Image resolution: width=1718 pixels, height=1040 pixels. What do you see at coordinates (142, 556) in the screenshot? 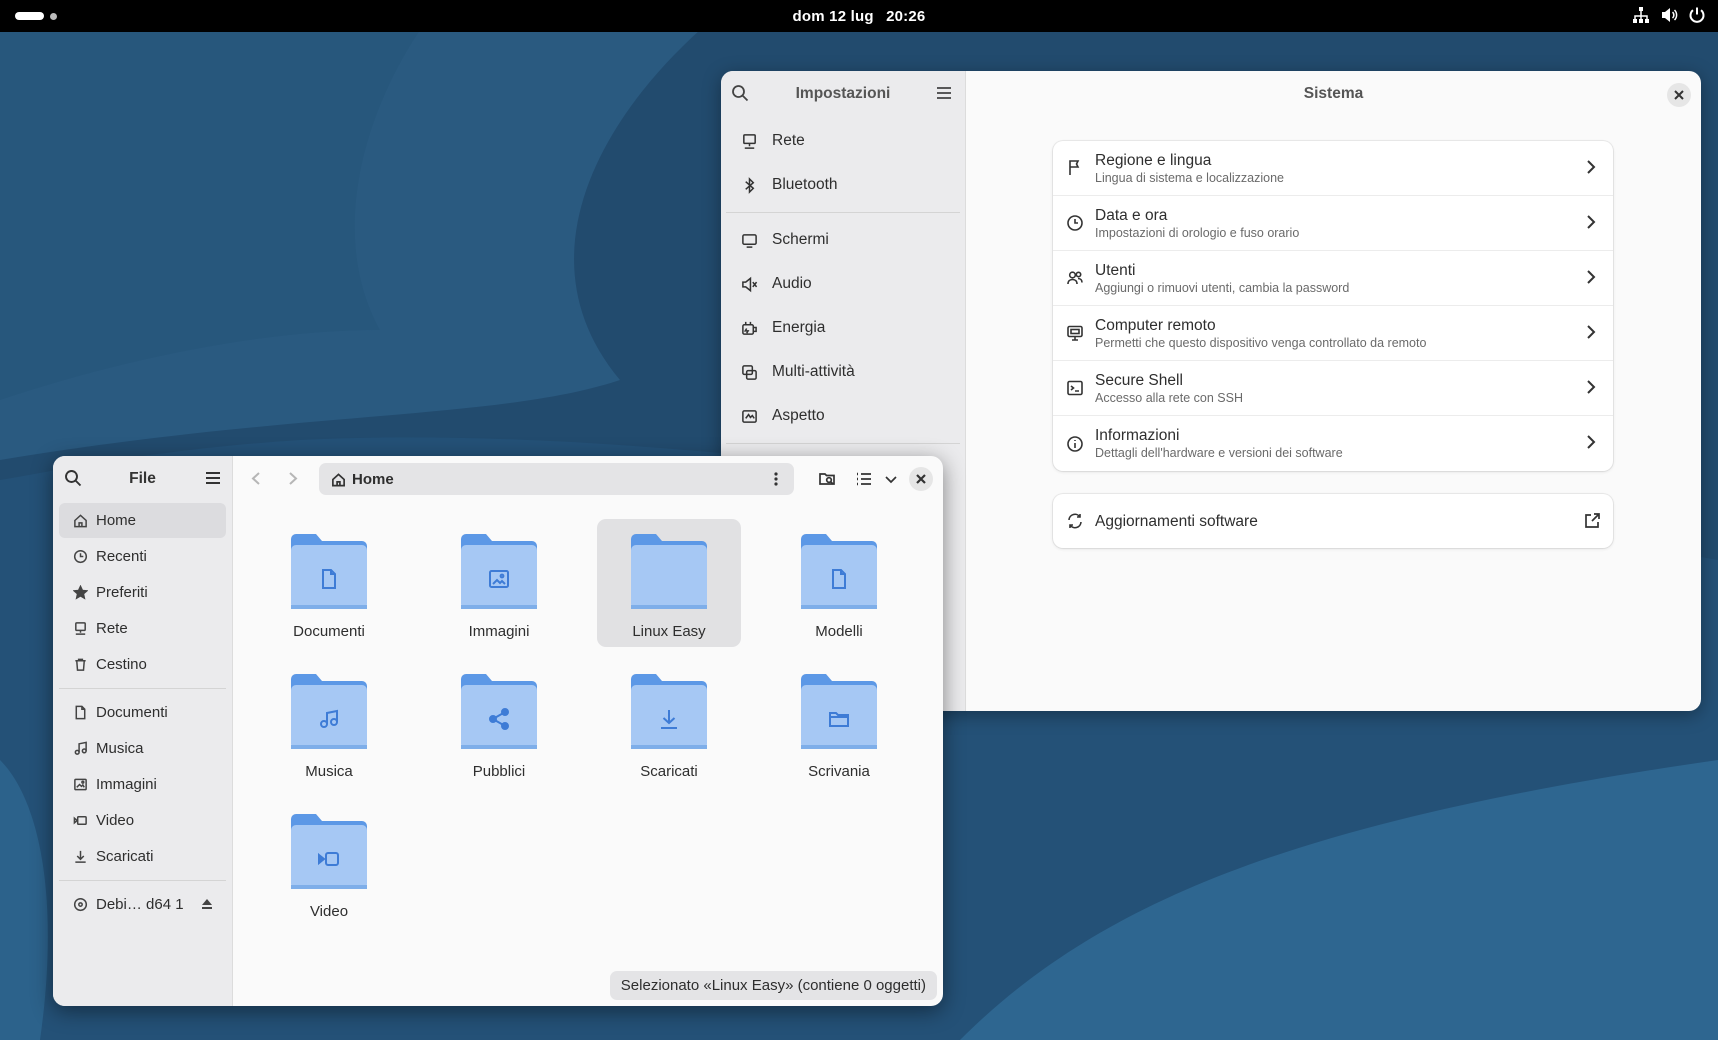
I see `sidebar-item-recenti: Recenti` at bounding box center [142, 556].